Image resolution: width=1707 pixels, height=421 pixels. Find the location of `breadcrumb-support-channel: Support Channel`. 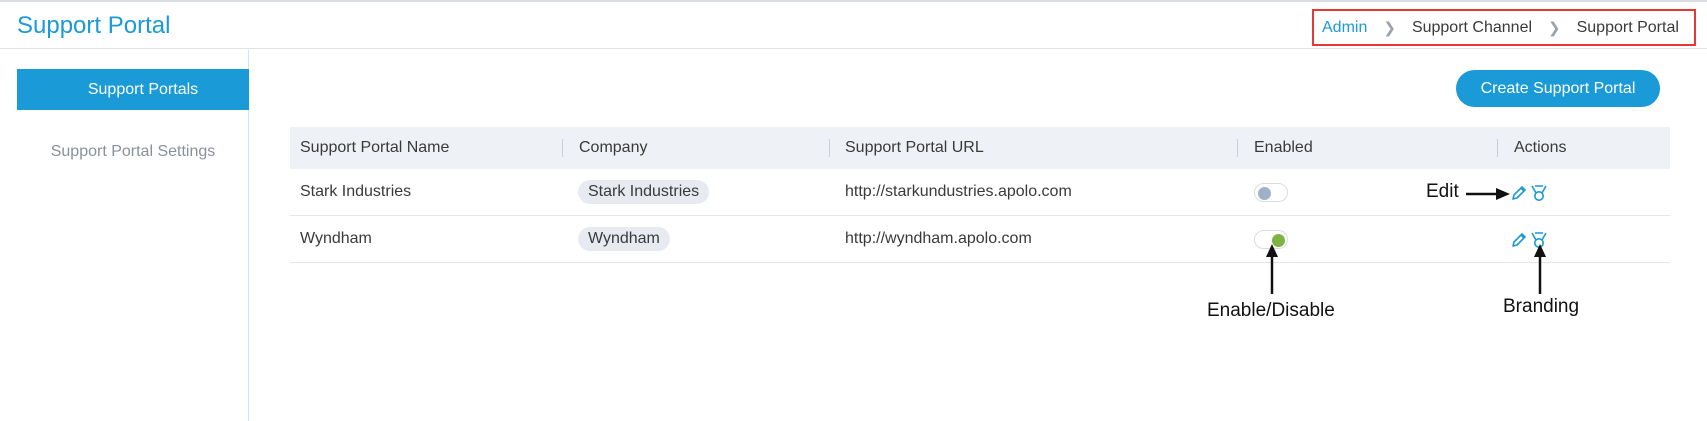

breadcrumb-support-channel: Support Channel is located at coordinates (1472, 28).